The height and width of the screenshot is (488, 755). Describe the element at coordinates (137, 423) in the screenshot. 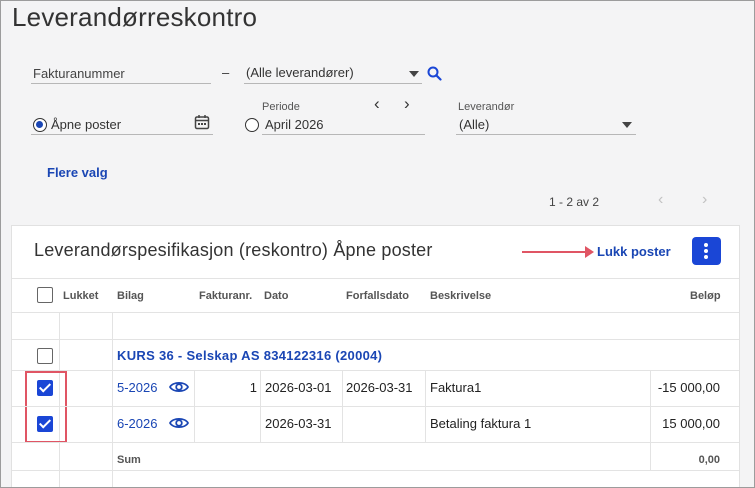

I see `voucher-link: 6-2026` at that location.